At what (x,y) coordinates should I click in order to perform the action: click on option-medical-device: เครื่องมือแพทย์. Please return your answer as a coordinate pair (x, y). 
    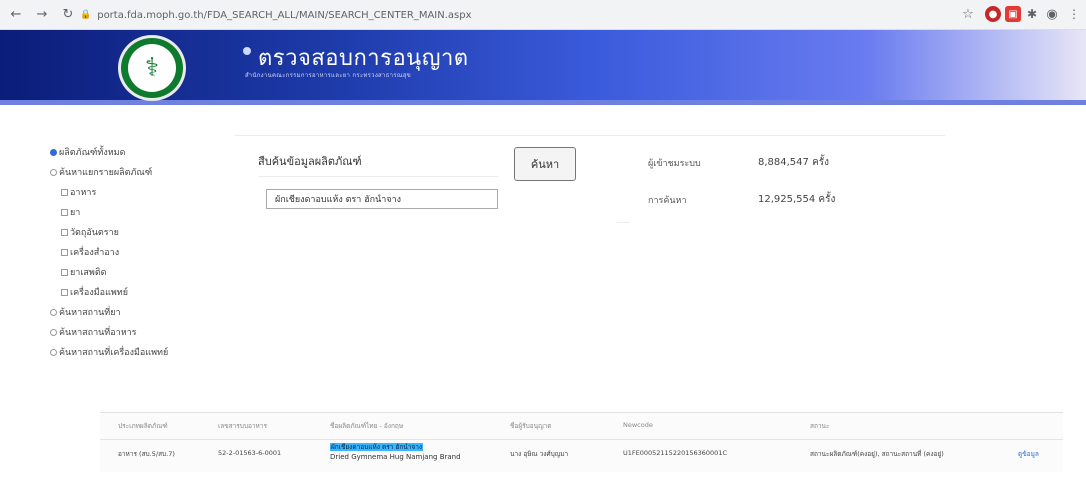
    Looking at the image, I should click on (109, 292).